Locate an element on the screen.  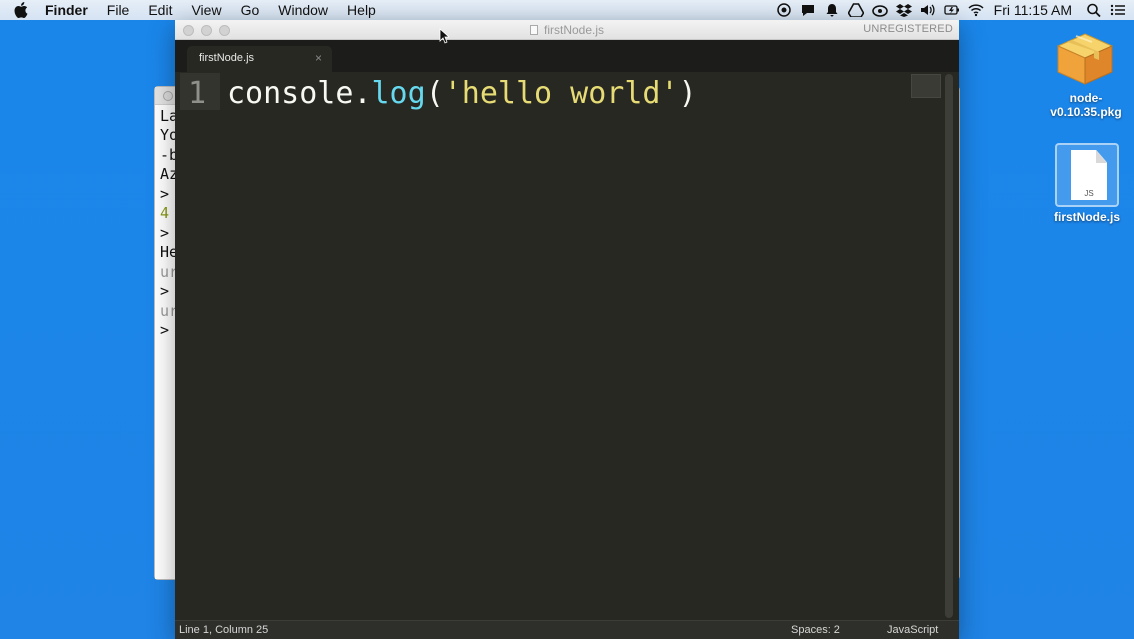
js-file-badge: JS is located at coordinates (1089, 193).